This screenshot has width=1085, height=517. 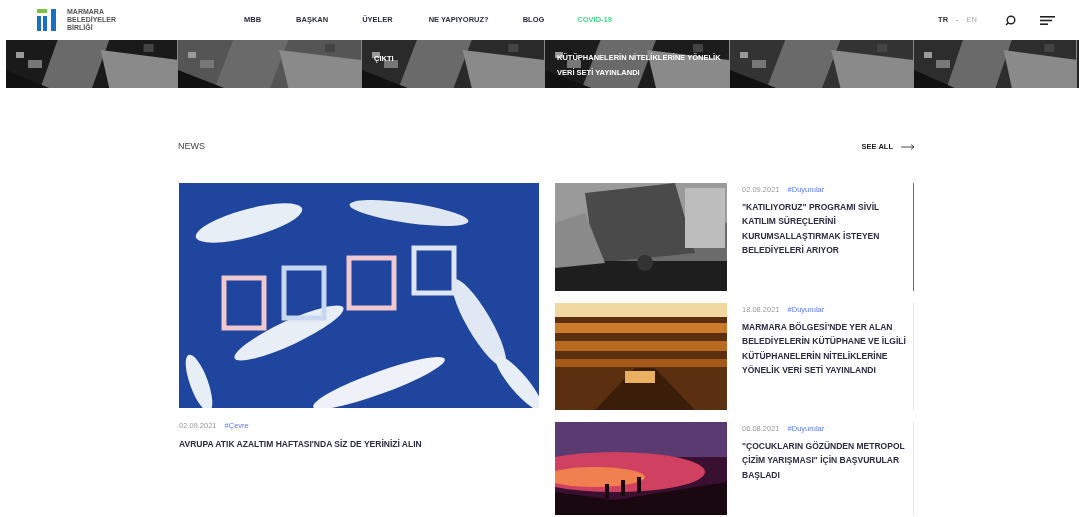 What do you see at coordinates (359, 443) in the screenshot?
I see `news-title: AVRUPA ATIK AZALTIM HAFTASI'NDA SİZ DE YERİNİZİ ALIN` at bounding box center [359, 443].